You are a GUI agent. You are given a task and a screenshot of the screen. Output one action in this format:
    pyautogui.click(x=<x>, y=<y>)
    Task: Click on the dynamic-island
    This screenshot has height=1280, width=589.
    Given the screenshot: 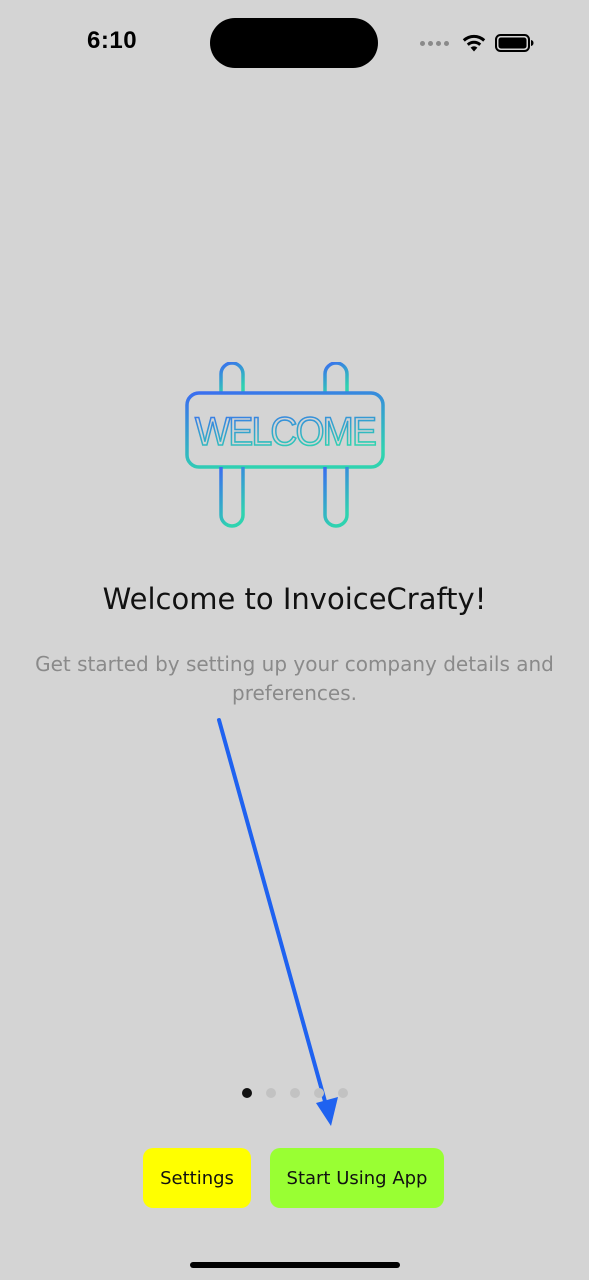 What is the action you would take?
    pyautogui.click(x=294, y=43)
    